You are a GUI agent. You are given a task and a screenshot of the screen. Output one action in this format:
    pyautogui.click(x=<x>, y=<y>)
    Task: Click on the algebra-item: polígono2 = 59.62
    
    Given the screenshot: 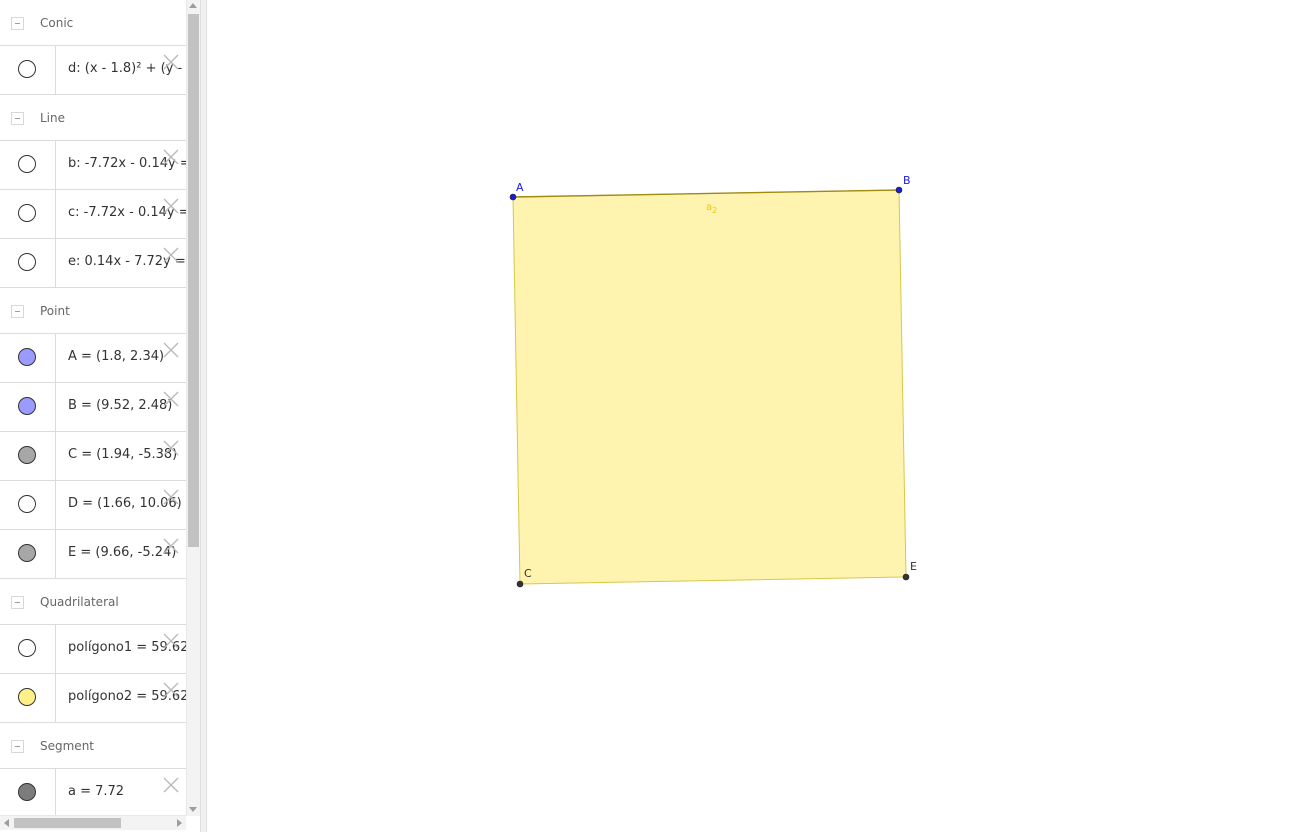 What is the action you would take?
    pyautogui.click(x=93, y=698)
    